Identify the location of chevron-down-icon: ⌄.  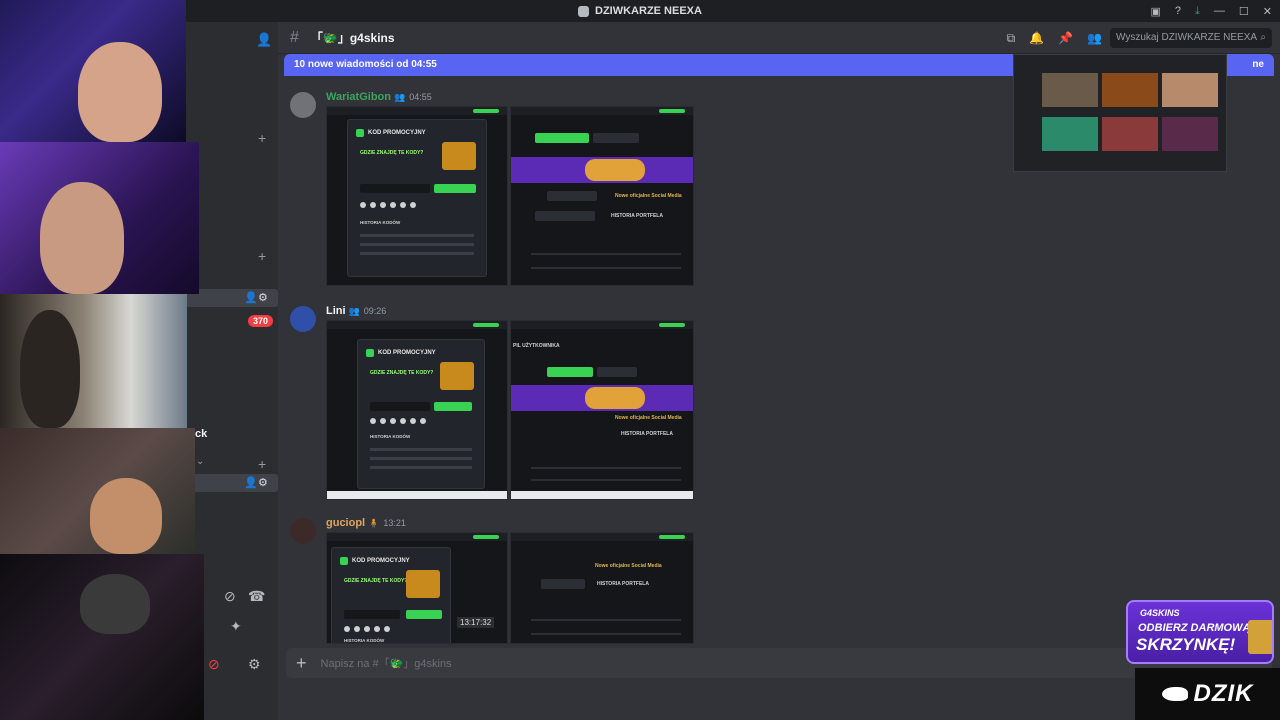
(200, 461).